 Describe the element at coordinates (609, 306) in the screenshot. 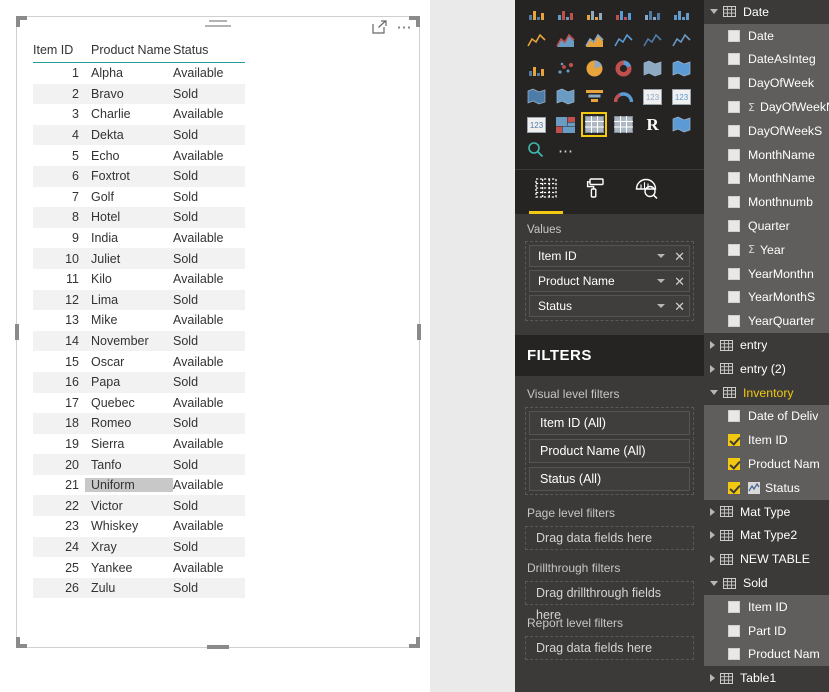

I see `values-field-chip: Status ✕` at that location.